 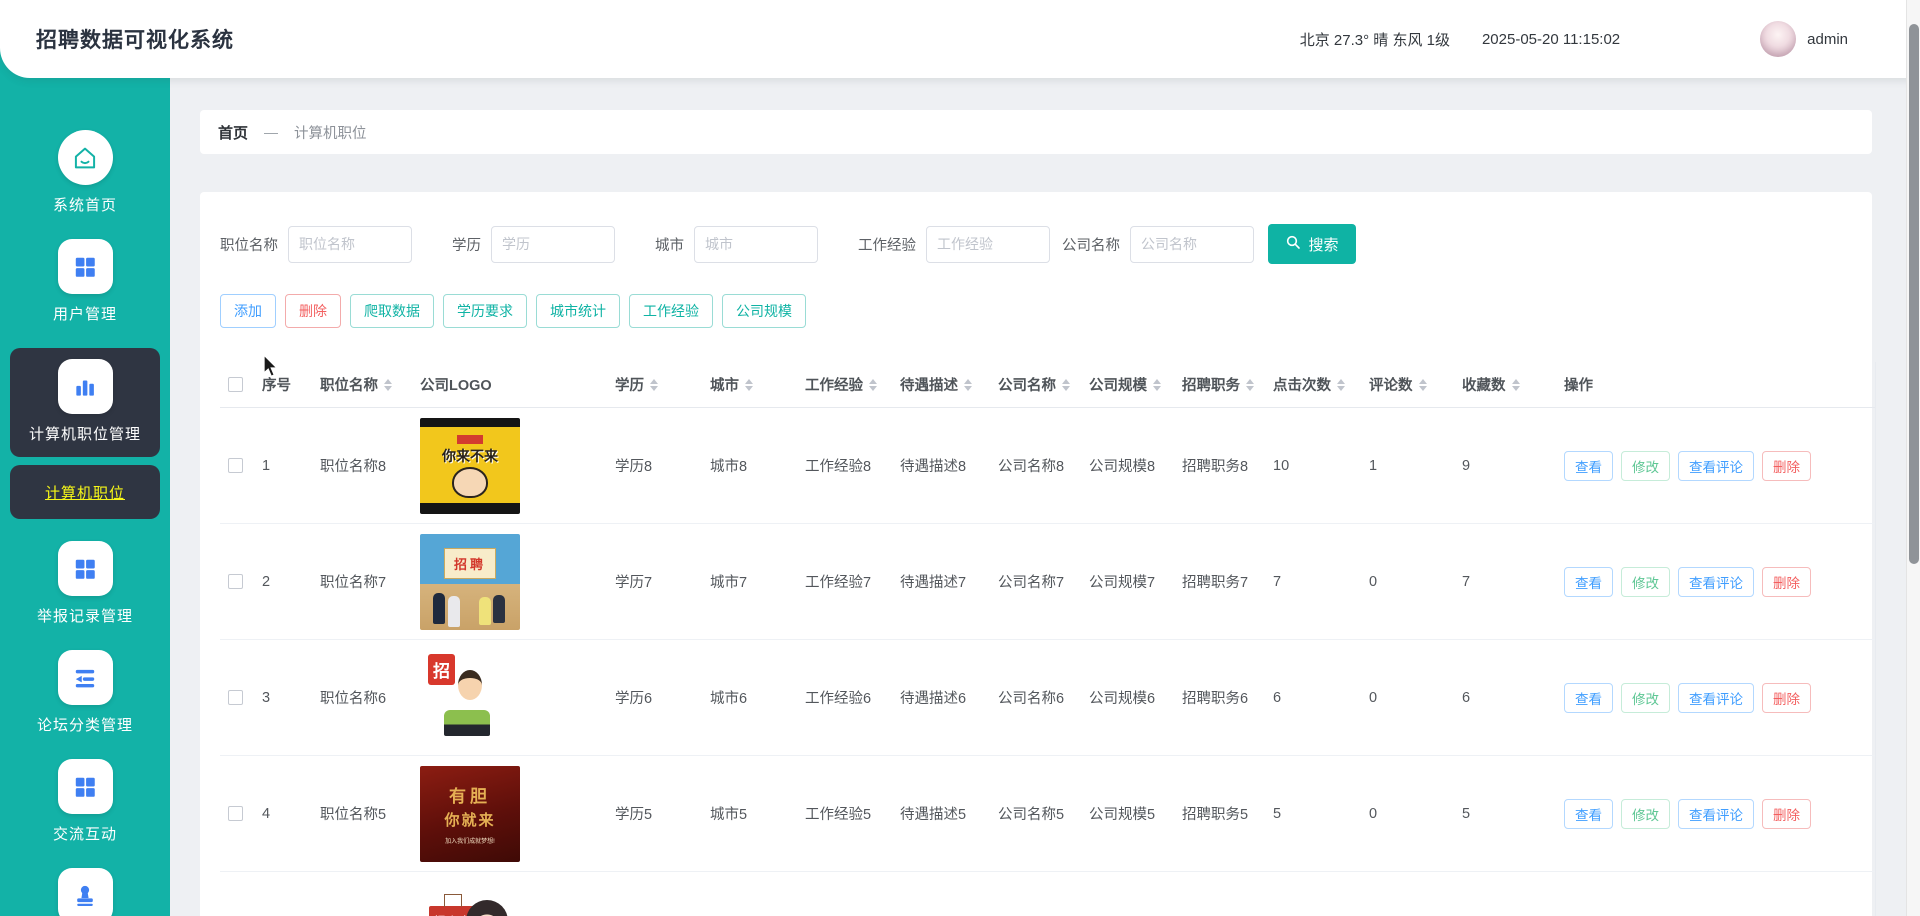 What do you see at coordinates (1422, 384) in the screenshot?
I see `sort-icon` at bounding box center [1422, 384].